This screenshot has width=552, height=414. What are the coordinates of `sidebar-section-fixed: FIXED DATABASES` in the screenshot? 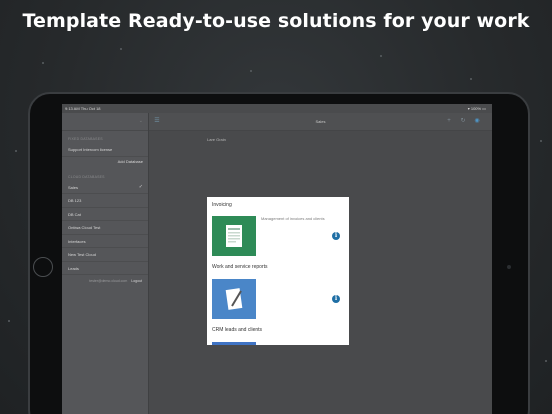 It's located at (85, 139).